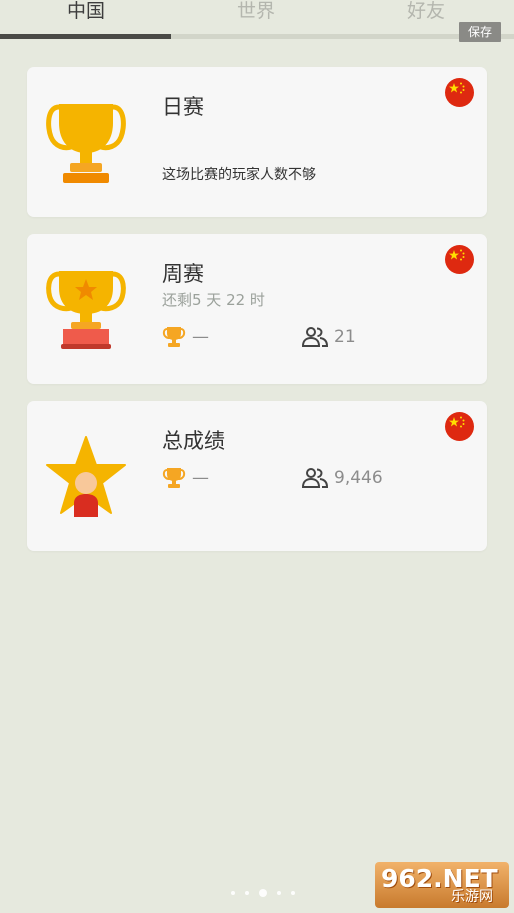 The width and height of the screenshot is (514, 913). What do you see at coordinates (183, 274) in the screenshot?
I see `card-title: 周赛` at bounding box center [183, 274].